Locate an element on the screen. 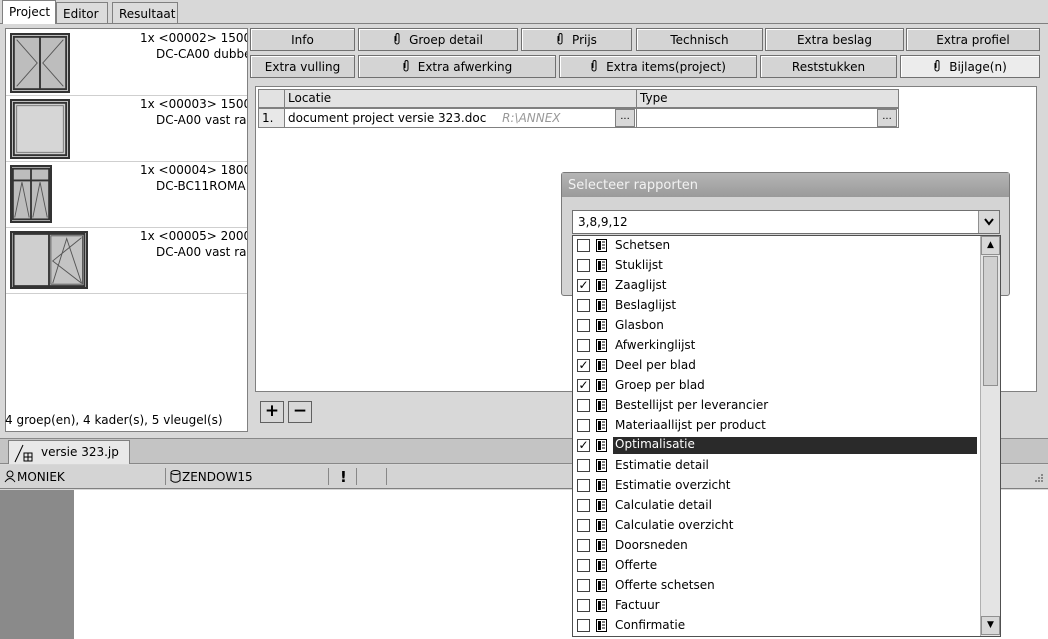 This screenshot has height=639, width=1048. report-item: Materiaallijst per product is located at coordinates (776, 426).